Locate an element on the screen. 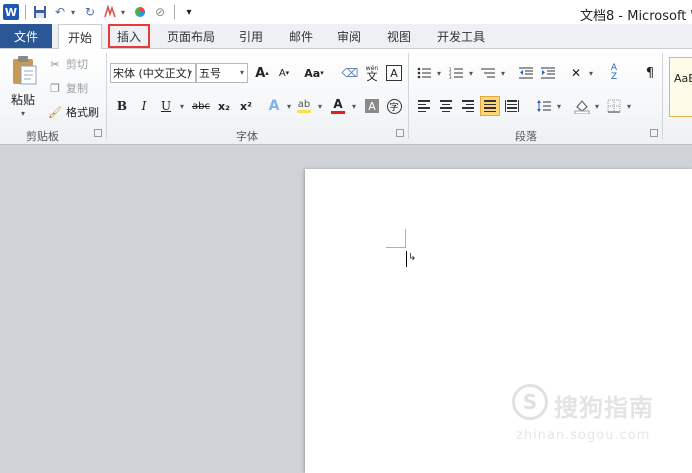  show-marks-icon: ¶ is located at coordinates (650, 73).